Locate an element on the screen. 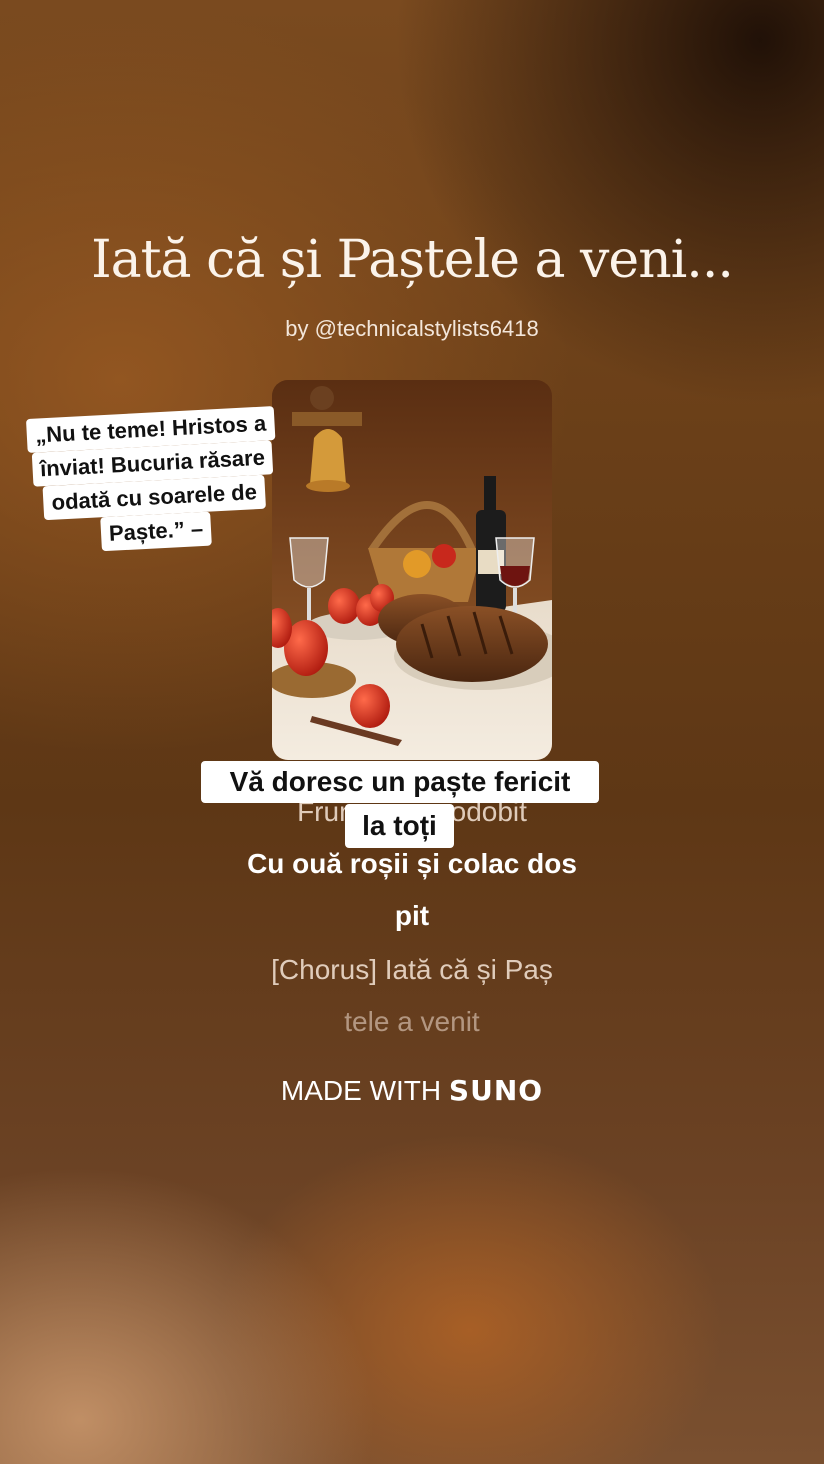  wish-sticker-line-2: la toți is located at coordinates (399, 826).